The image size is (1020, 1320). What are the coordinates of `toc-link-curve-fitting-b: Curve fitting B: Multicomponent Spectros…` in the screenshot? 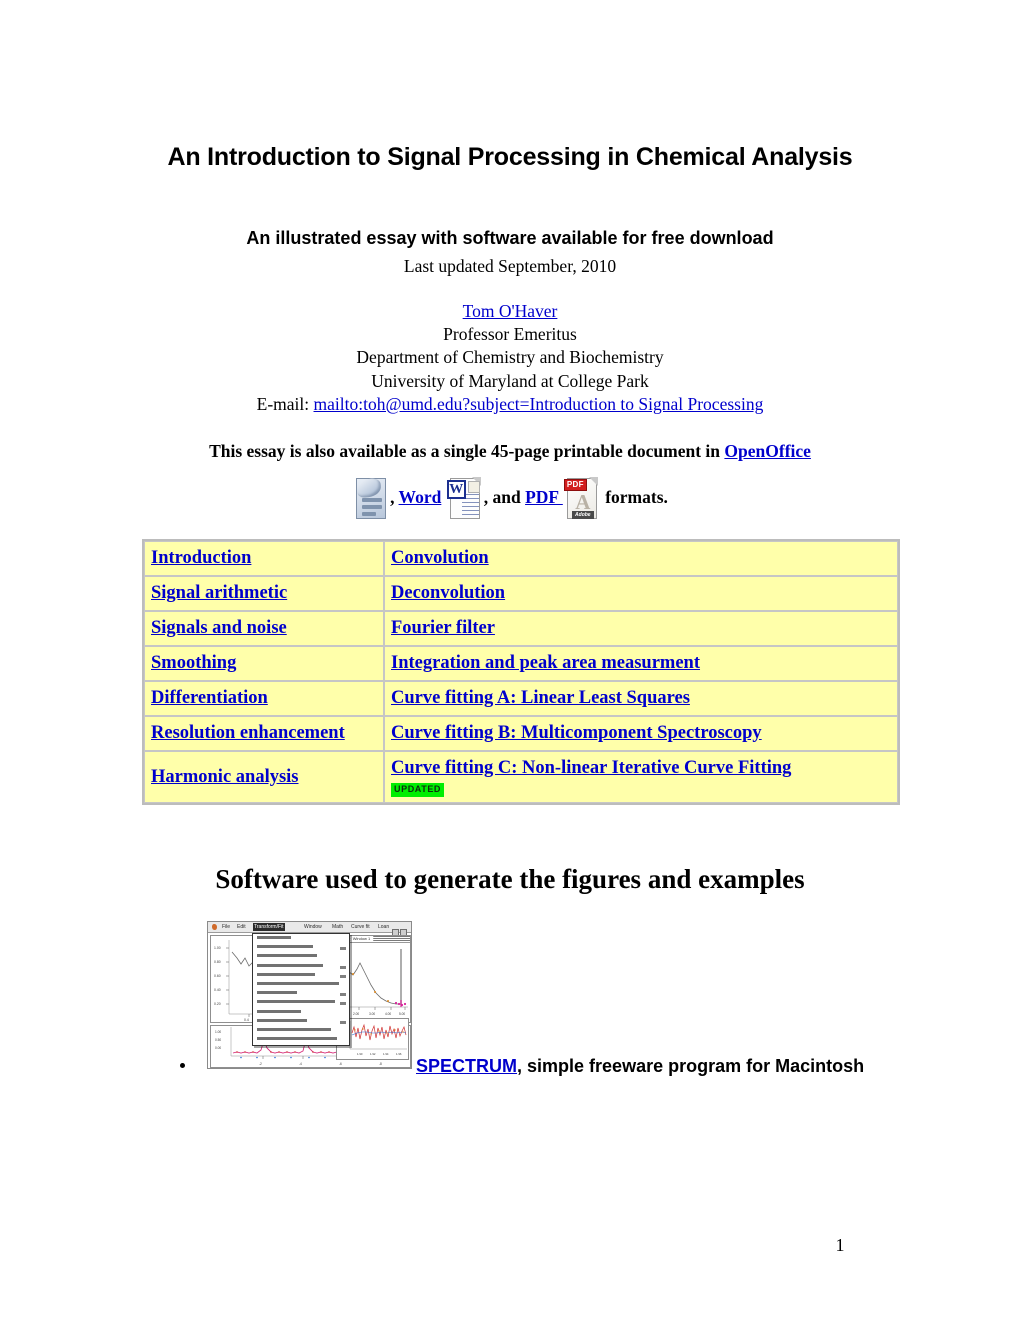 It's located at (576, 733).